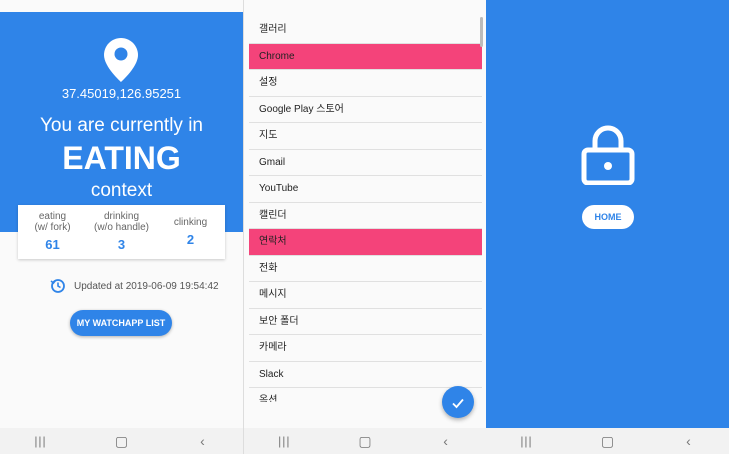  What do you see at coordinates (365, 136) in the screenshot?
I see `list-item: 지도` at bounding box center [365, 136].